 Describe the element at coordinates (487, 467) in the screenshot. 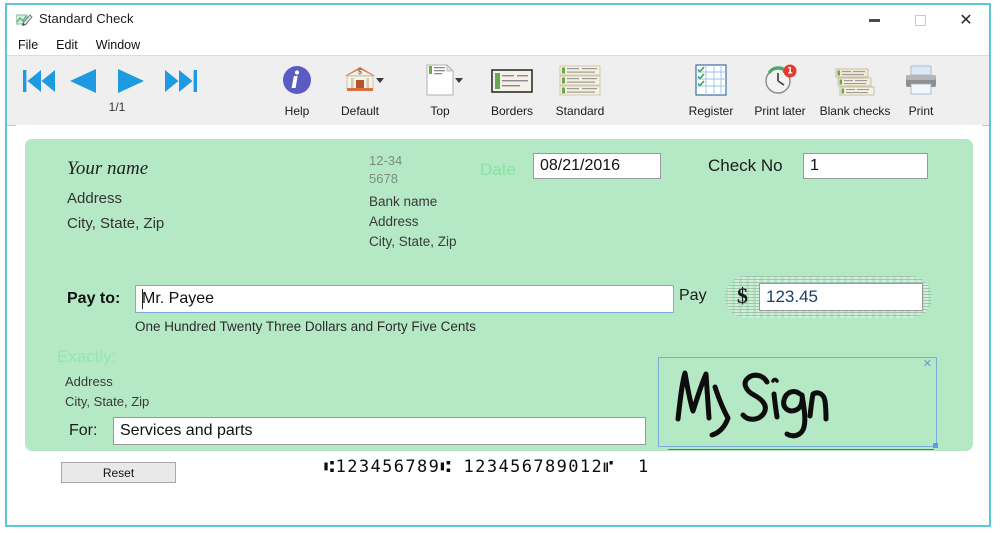

I see `micr-line: ⑆123456789⑆ 123456789012⑈ 1` at that location.